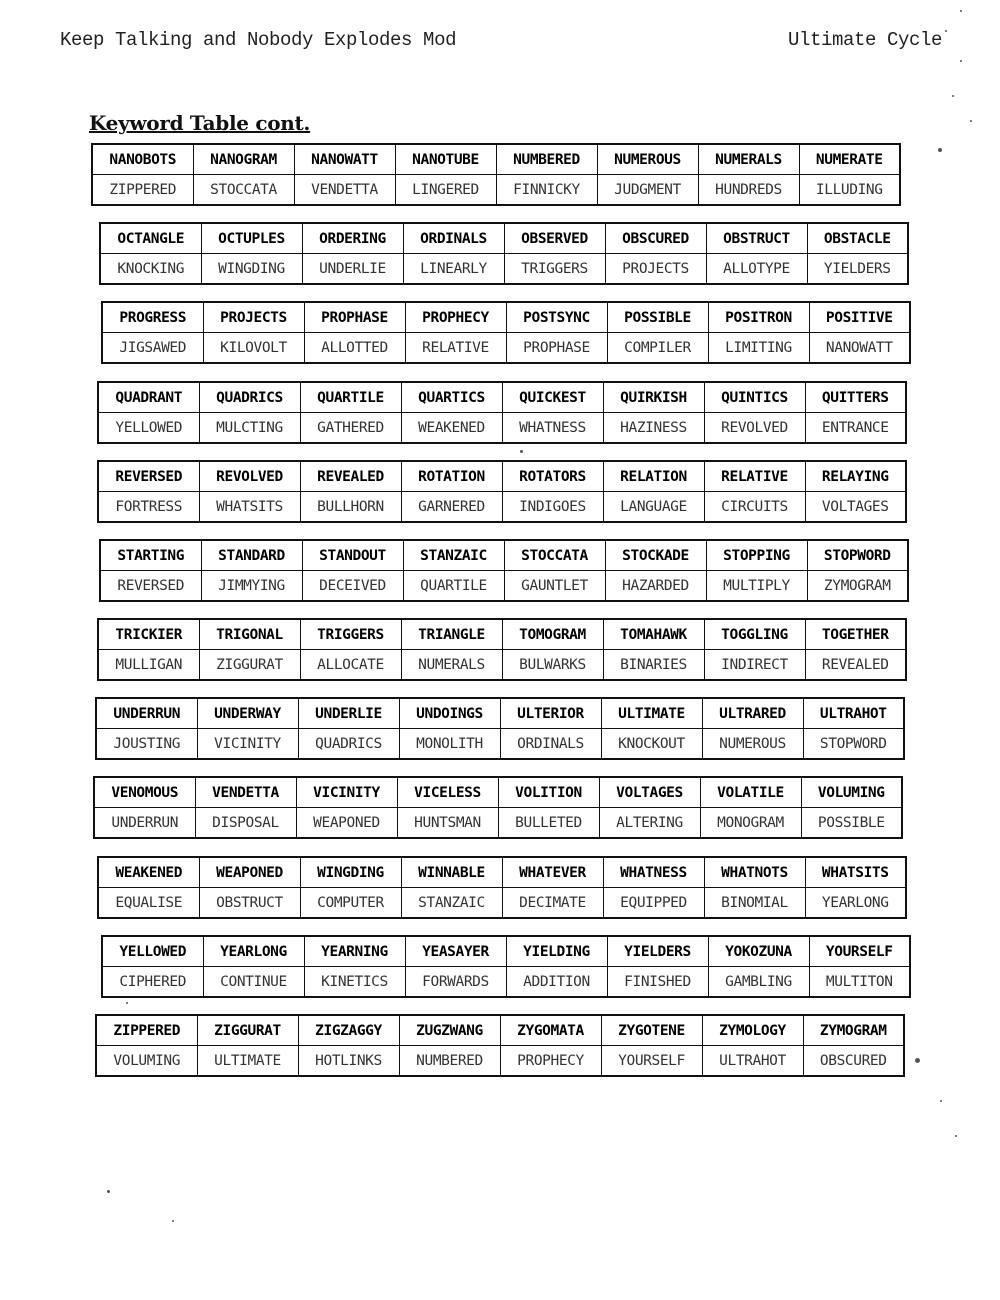 This screenshot has height=1300, width=1000. I want to click on value-cell: TRIGGERS, so click(554, 269).